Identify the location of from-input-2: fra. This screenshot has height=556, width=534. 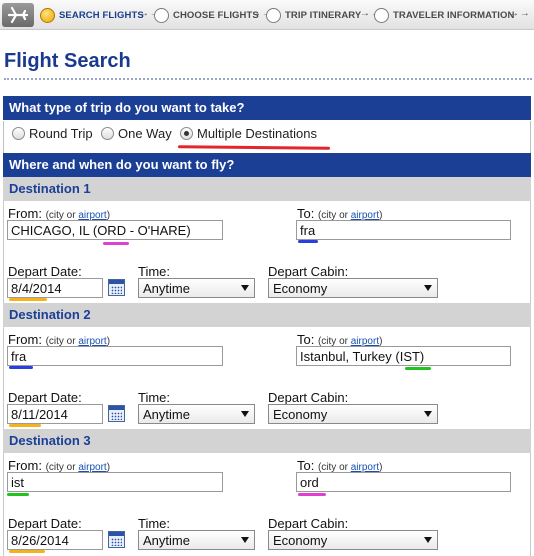
(115, 356).